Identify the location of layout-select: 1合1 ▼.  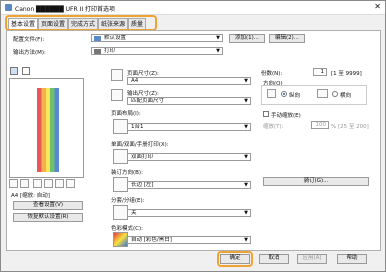
(189, 127).